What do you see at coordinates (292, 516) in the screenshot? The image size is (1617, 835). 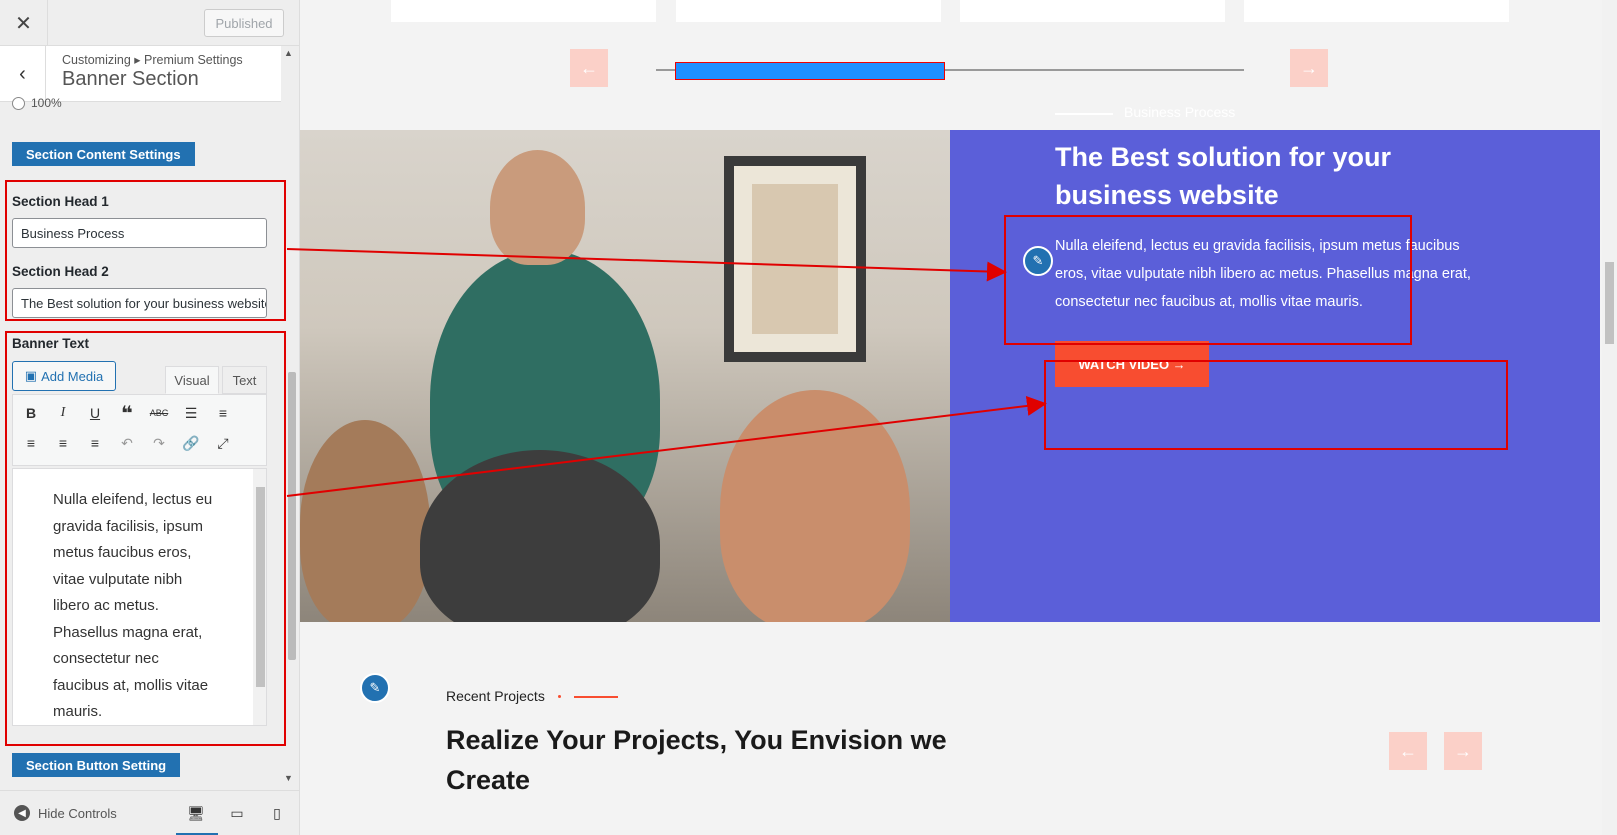 I see `sidebar-scrollbar` at bounding box center [292, 516].